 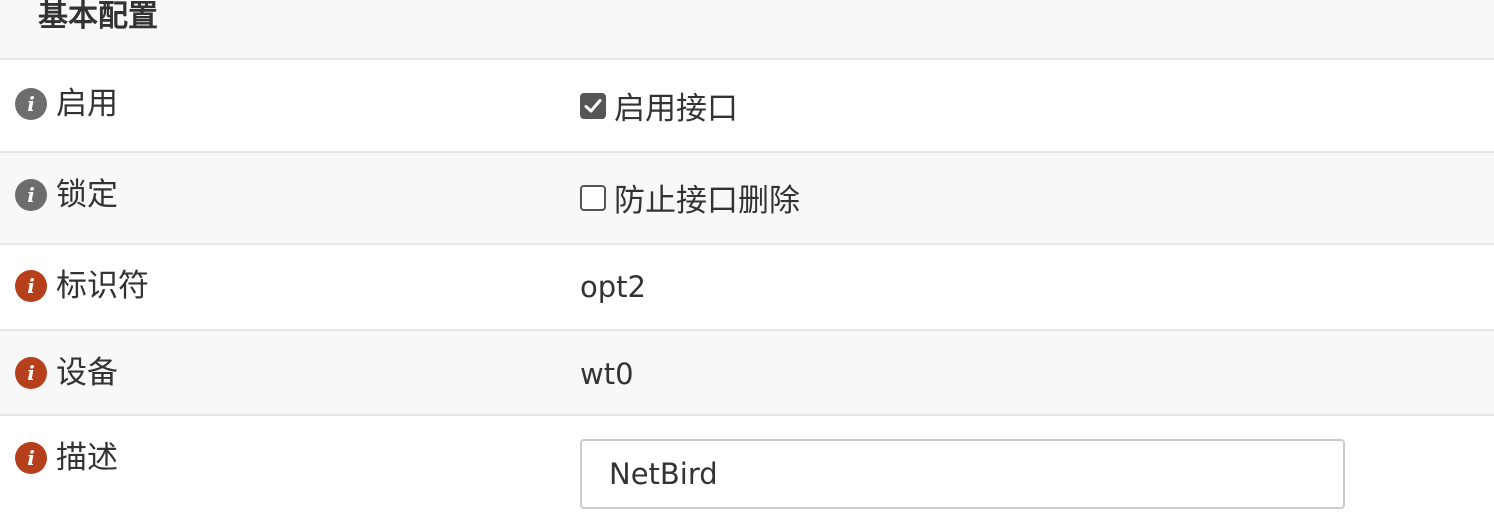 I want to click on prevent-deletion-checkbox, so click(x=593, y=198).